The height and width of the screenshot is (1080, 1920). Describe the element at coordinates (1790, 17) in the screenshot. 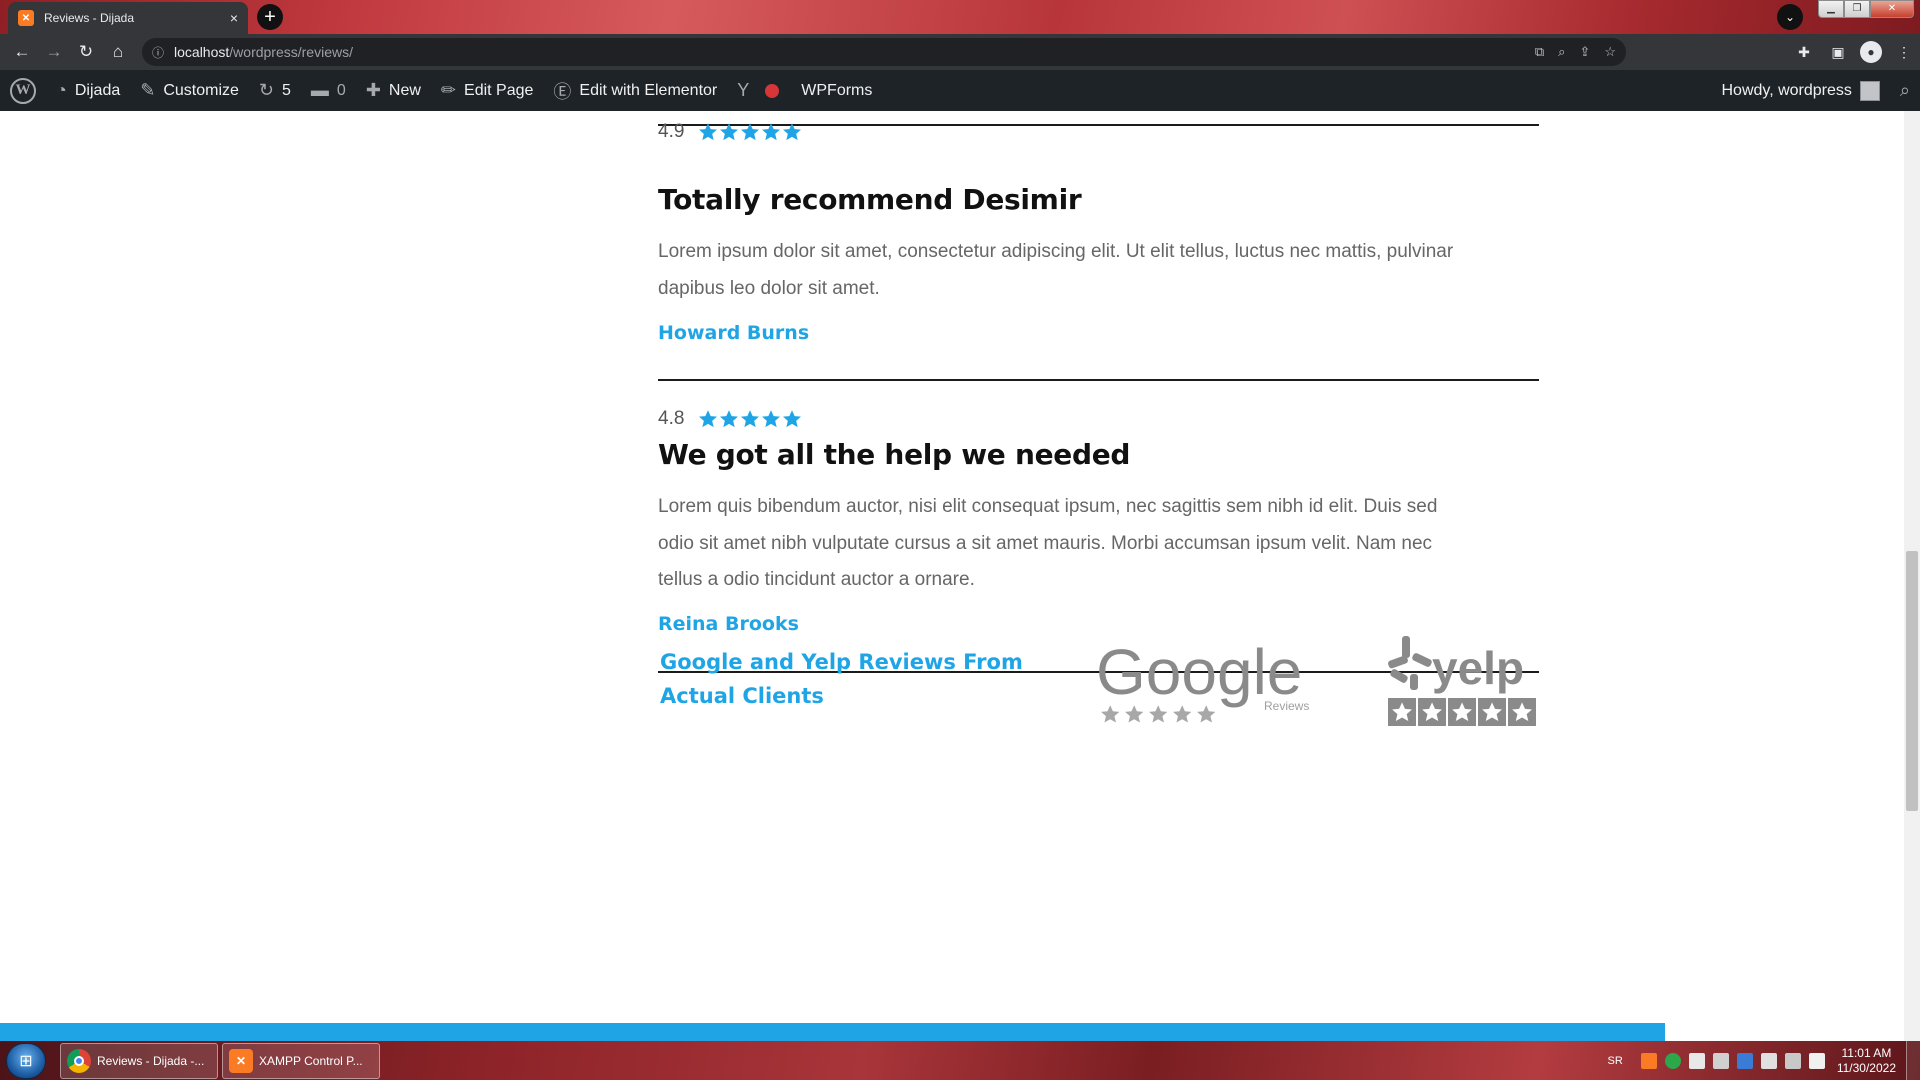

I see `tab-search-icon: ⌄` at that location.